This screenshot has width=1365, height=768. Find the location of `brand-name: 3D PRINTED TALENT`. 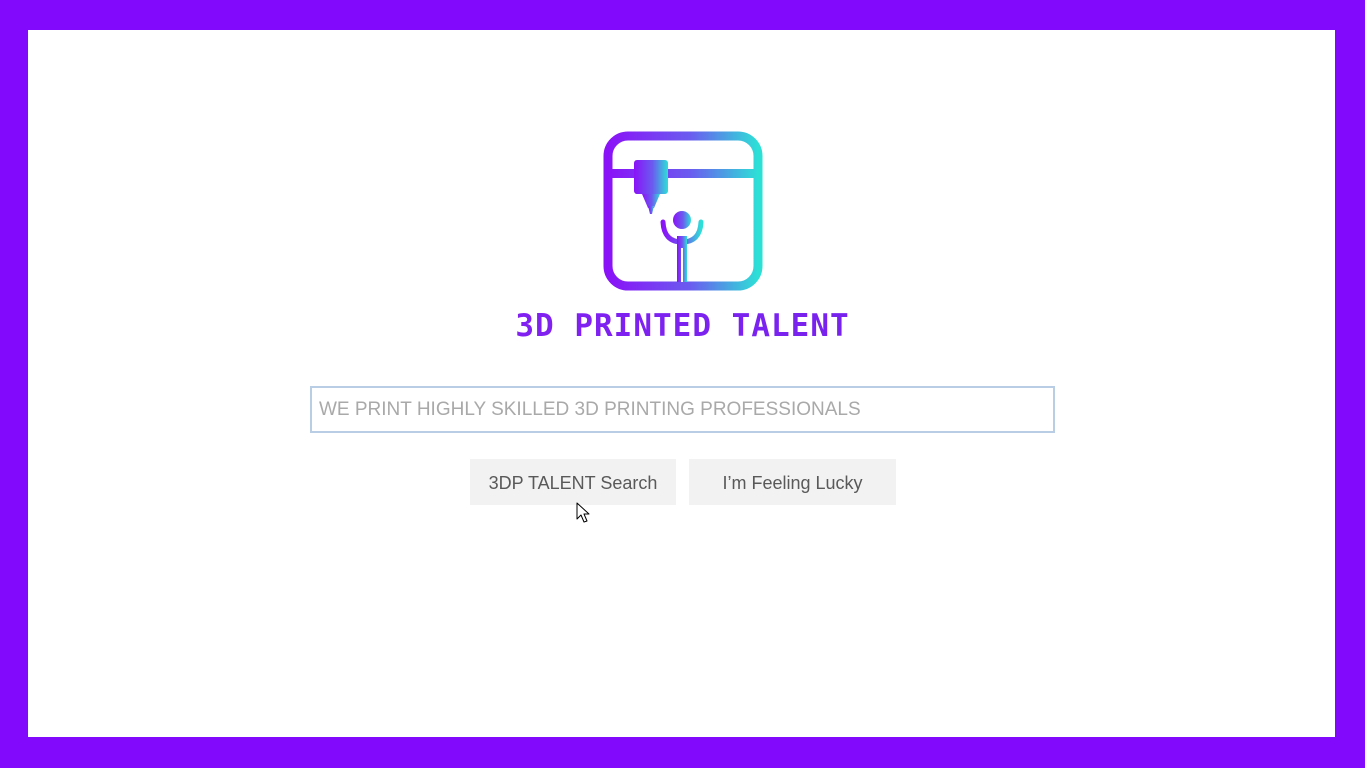

brand-name: 3D PRINTED TALENT is located at coordinates (682, 326).